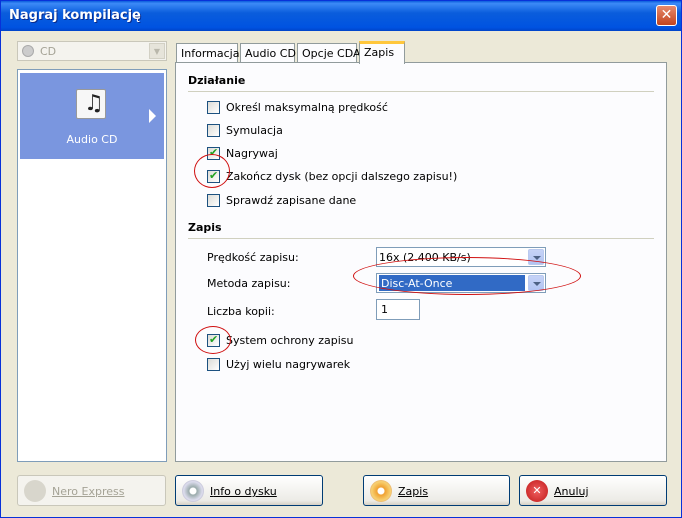 This screenshot has height=518, width=682. Describe the element at coordinates (452, 283) in the screenshot. I see `write-method-value: Disc-At-Once` at that location.